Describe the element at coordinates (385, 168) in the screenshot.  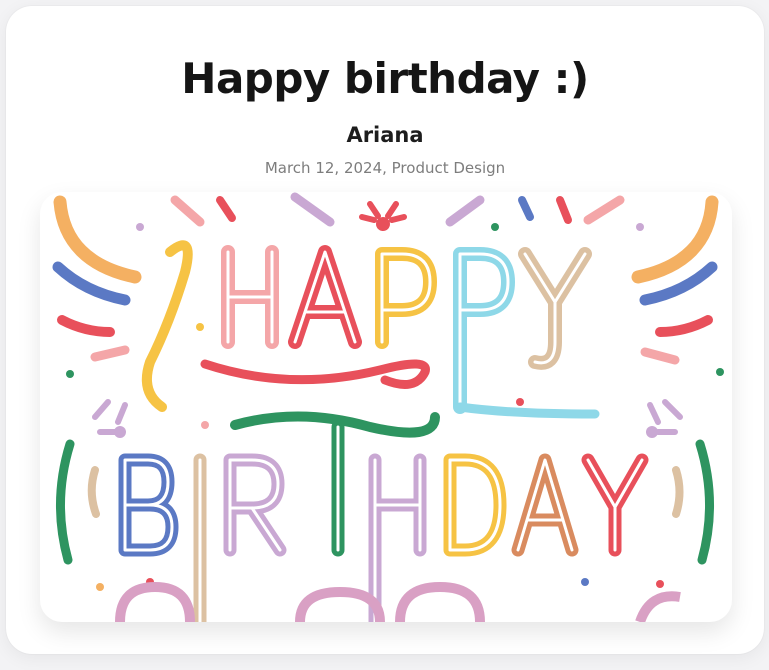
I see `post-meta: March 12, 2024, Product Design` at that location.